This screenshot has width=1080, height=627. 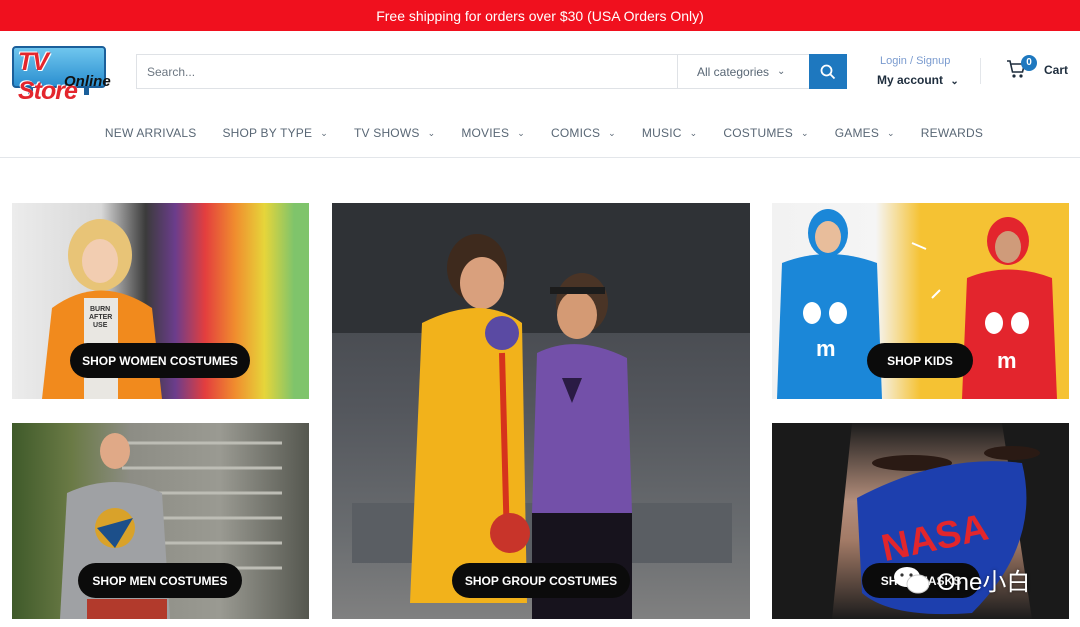 I want to click on nav-item-new-arrivals: NEW ARRIVALS, so click(x=151, y=133).